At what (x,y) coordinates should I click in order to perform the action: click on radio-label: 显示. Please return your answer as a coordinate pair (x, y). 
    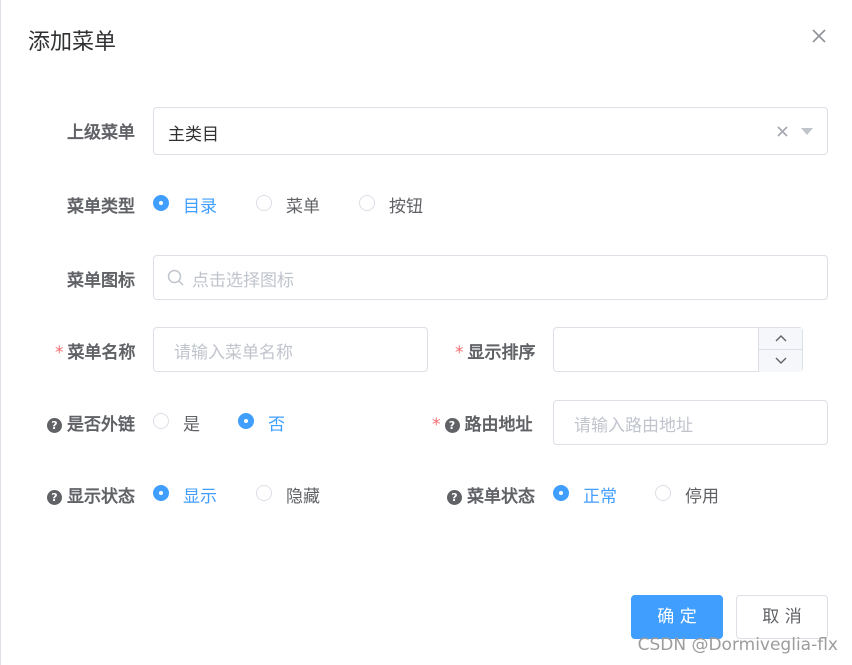
    Looking at the image, I should click on (200, 497).